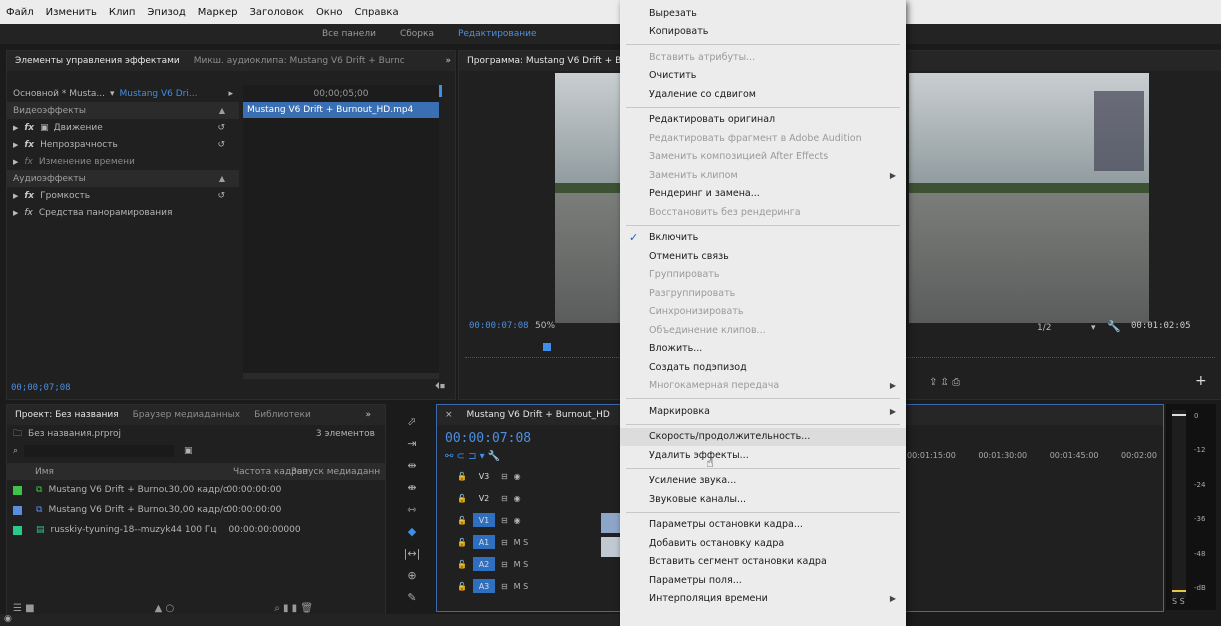  I want to click on track-select-tool-icon: ⇥, so click(412, 443).